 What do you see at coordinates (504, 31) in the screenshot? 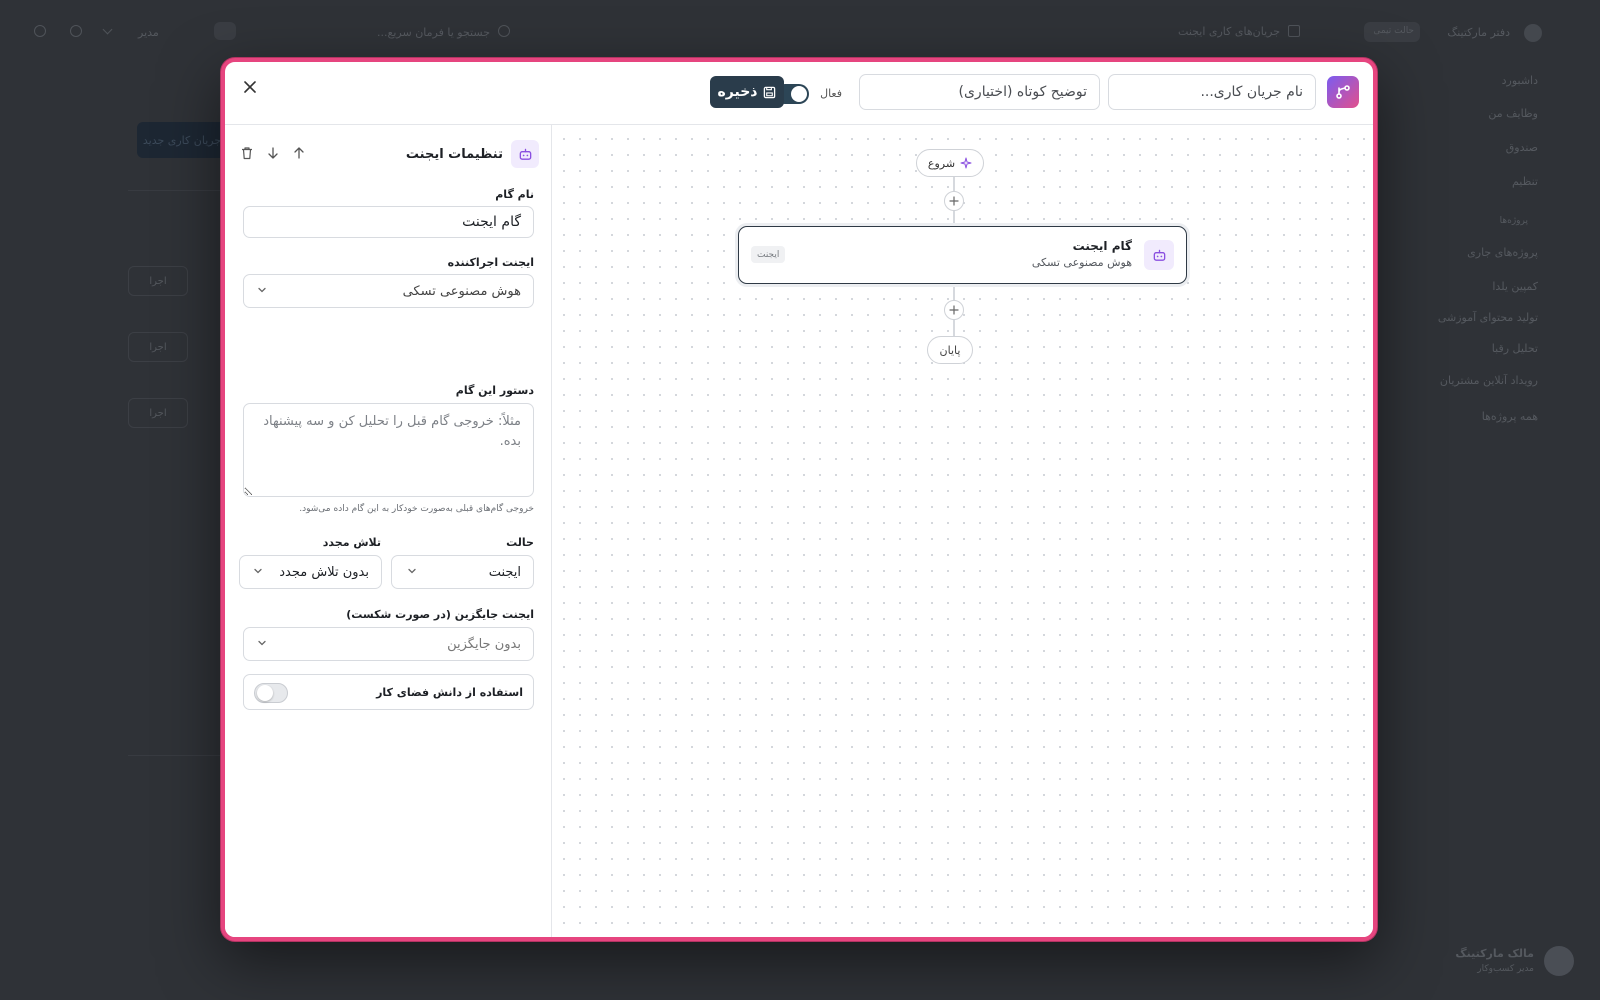
I see `search-icon` at bounding box center [504, 31].